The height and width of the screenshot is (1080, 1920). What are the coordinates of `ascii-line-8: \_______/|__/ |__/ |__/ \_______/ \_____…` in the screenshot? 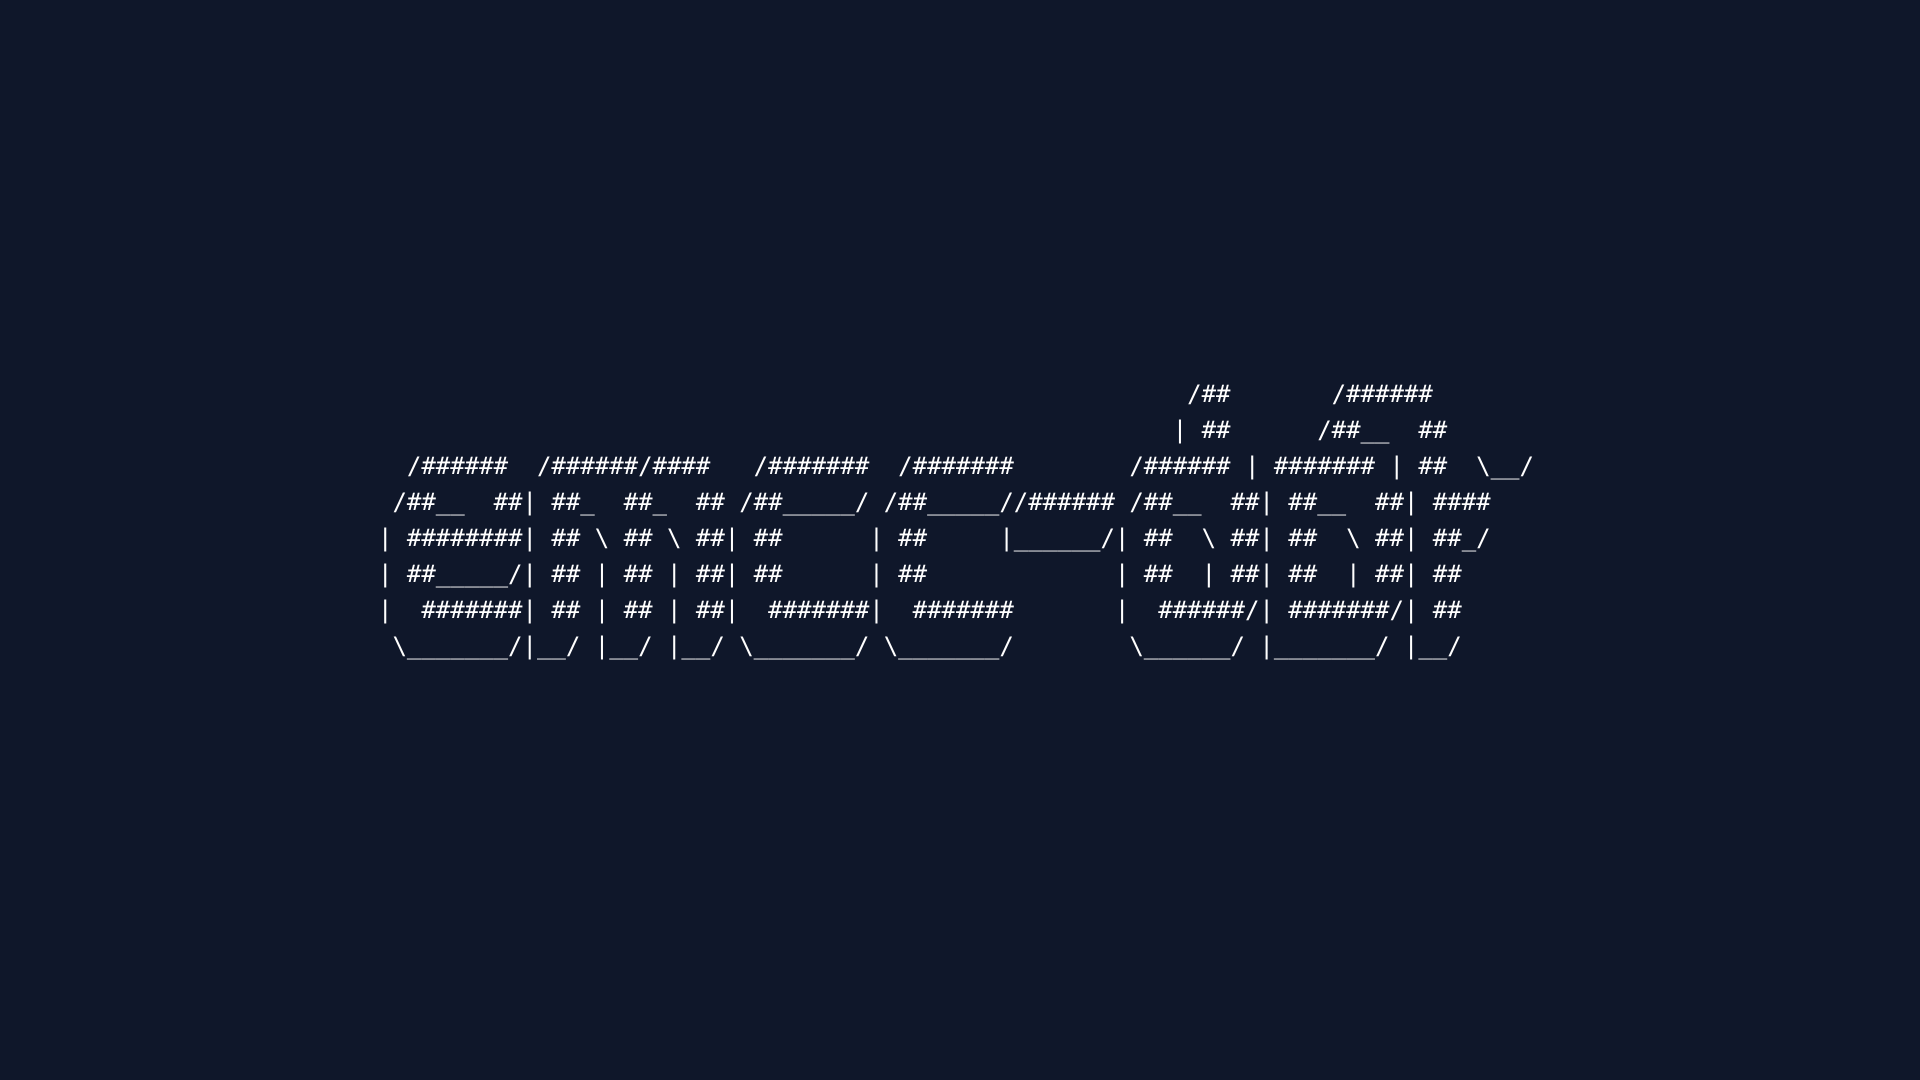 It's located at (920, 646).